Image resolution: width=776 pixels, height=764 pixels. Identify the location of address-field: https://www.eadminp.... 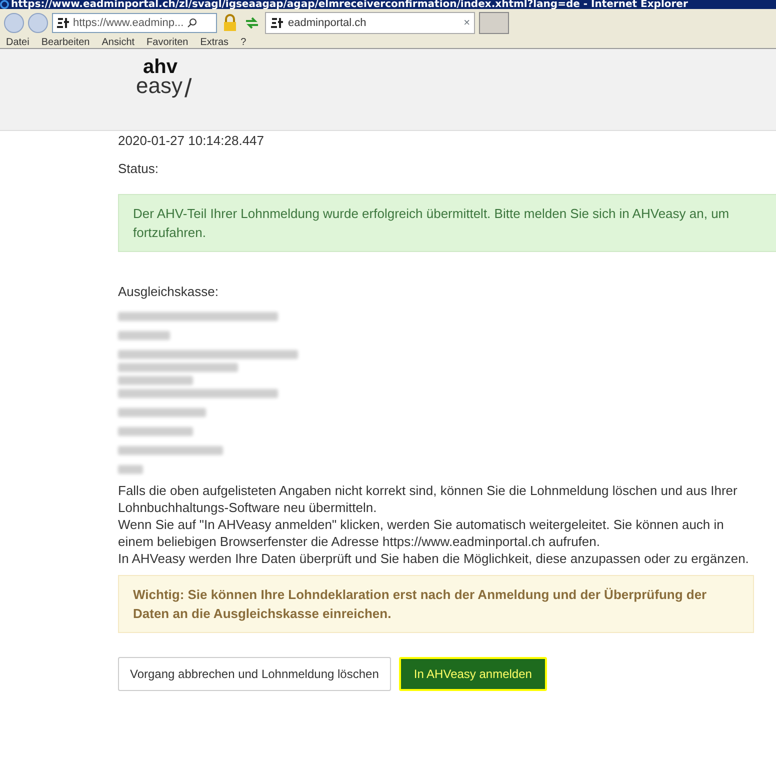
(134, 23).